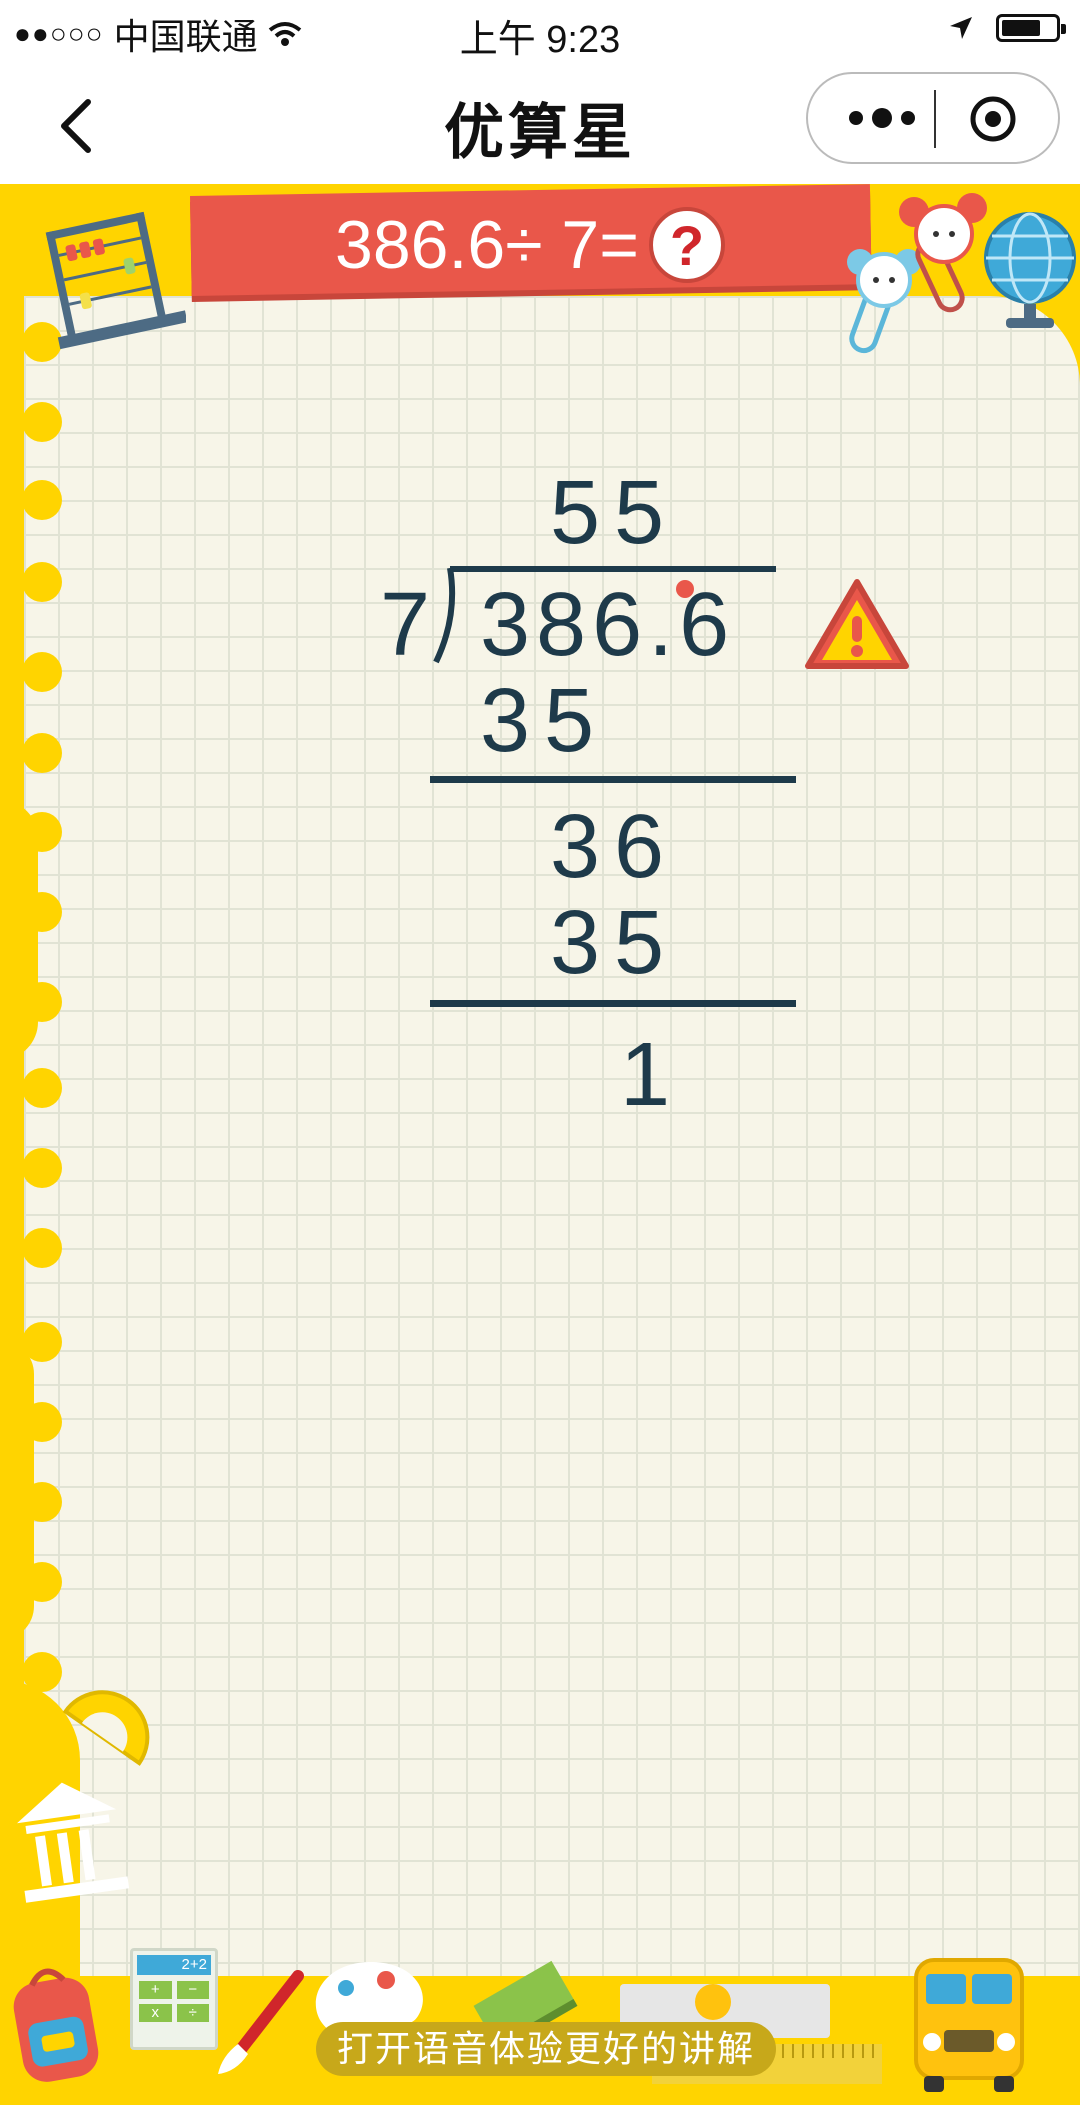 The width and height of the screenshot is (1080, 2105). What do you see at coordinates (614, 943) in the screenshot?
I see `second-product: 35` at bounding box center [614, 943].